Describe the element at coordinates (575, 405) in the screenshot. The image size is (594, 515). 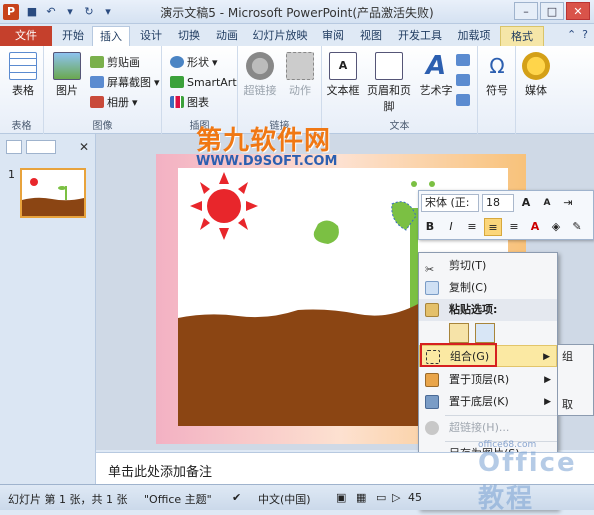
I see `submenu-item-ungroup: 取` at that location.